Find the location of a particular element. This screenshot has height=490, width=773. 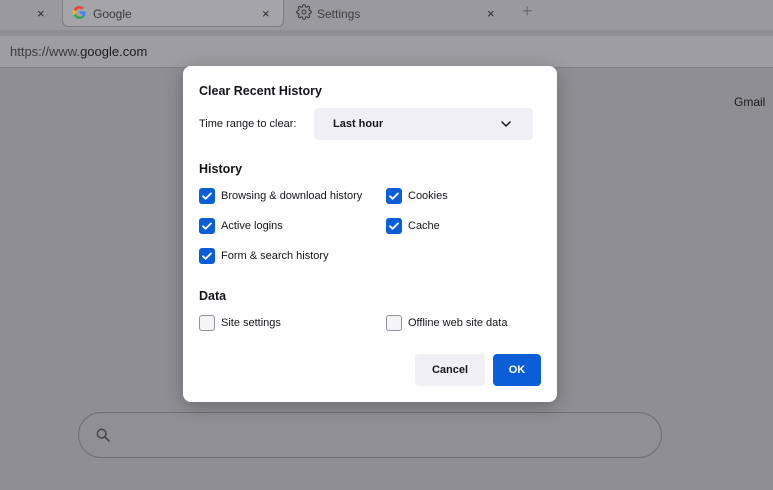

url-text: https://www.google.com is located at coordinates (78, 51).